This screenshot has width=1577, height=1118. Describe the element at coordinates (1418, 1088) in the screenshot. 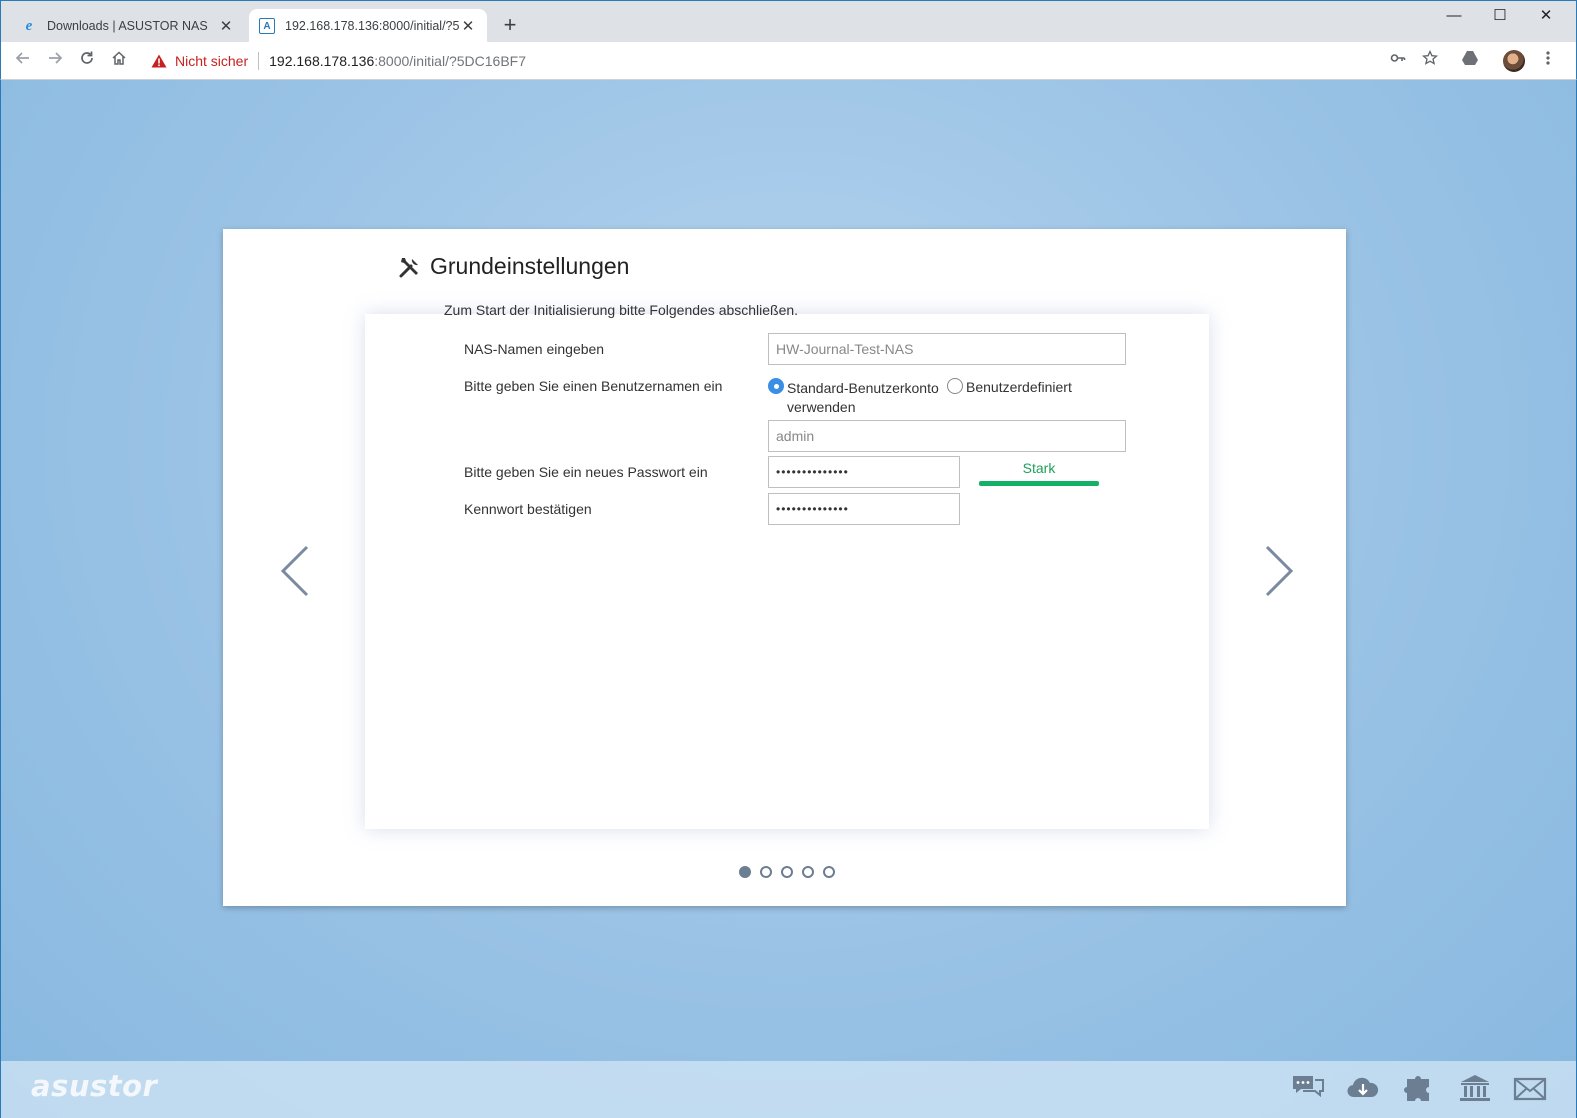

I see `app-central-icon` at that location.